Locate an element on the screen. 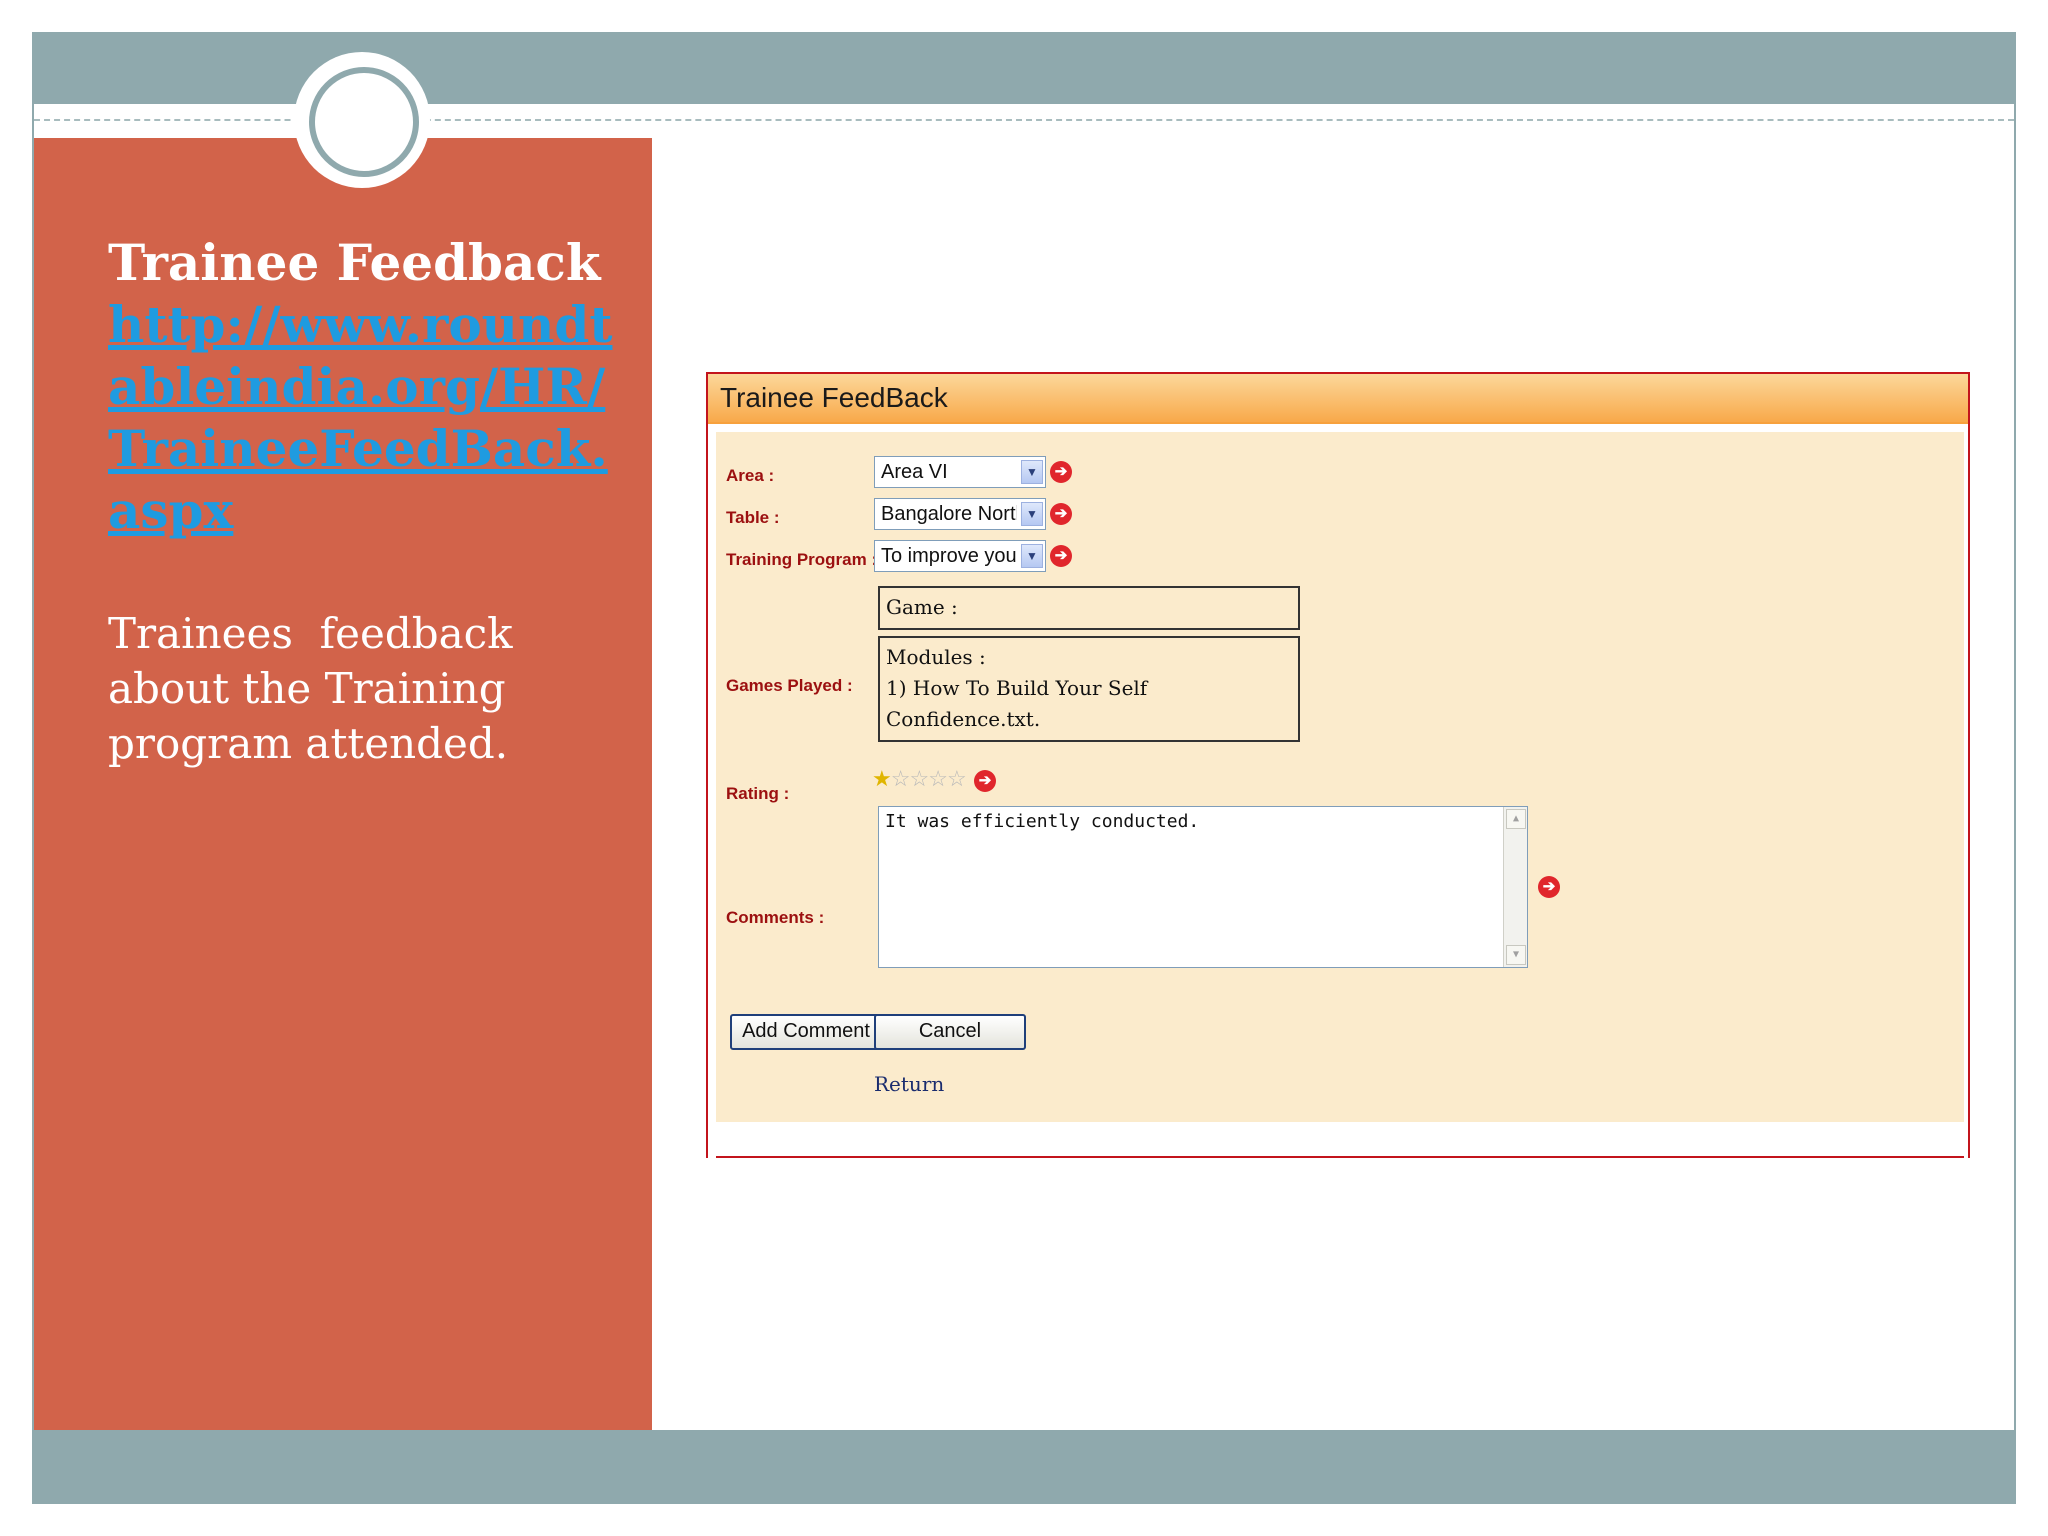  comments-scrollbar: ▲ ▼ is located at coordinates (1515, 887).